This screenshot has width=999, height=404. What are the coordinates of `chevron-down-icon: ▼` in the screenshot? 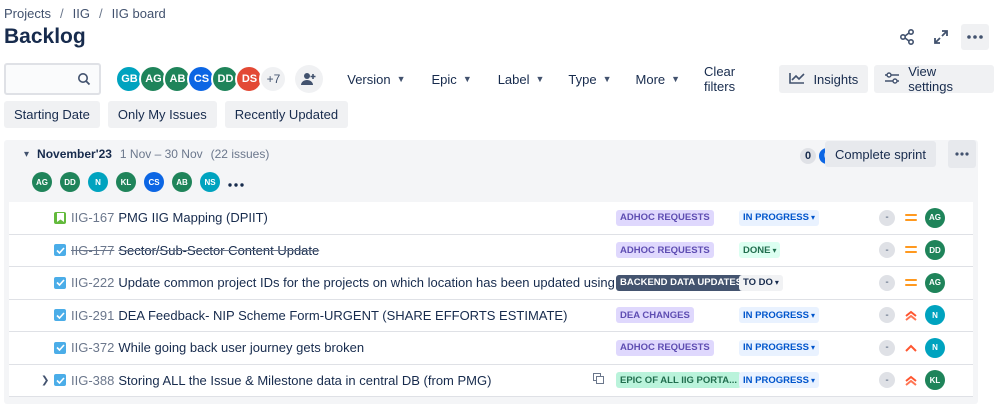 It's located at (607, 79).